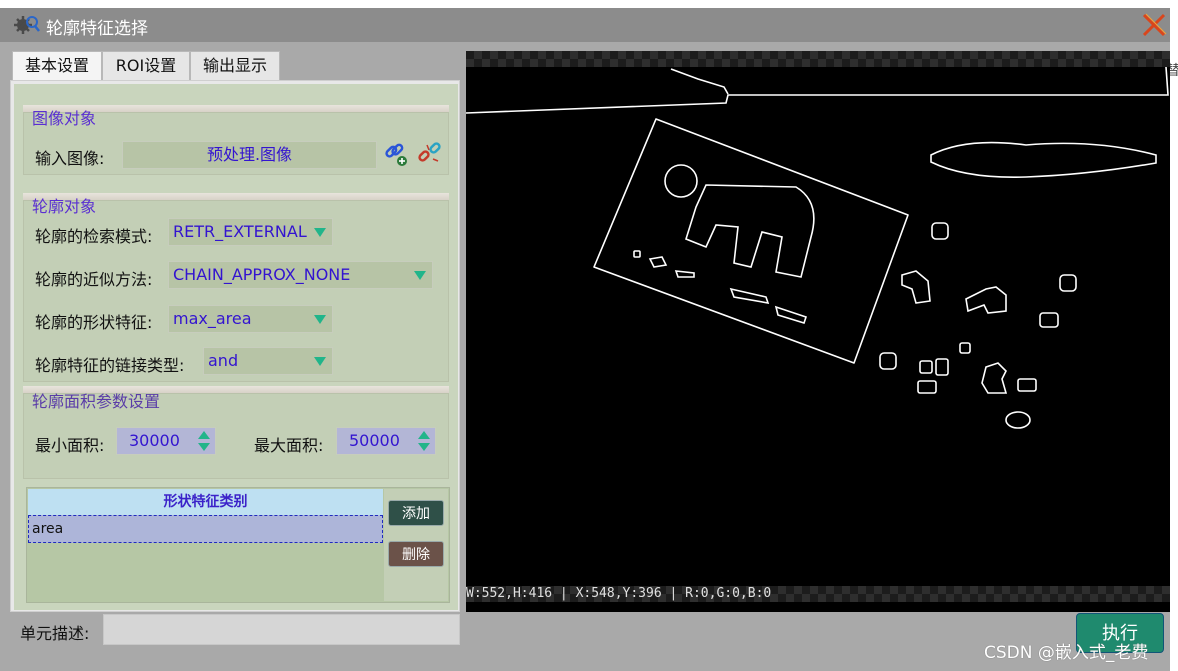  Describe the element at coordinates (94, 236) in the screenshot. I see `retrieval-mode-label: 轮廓的检索模式:` at that location.